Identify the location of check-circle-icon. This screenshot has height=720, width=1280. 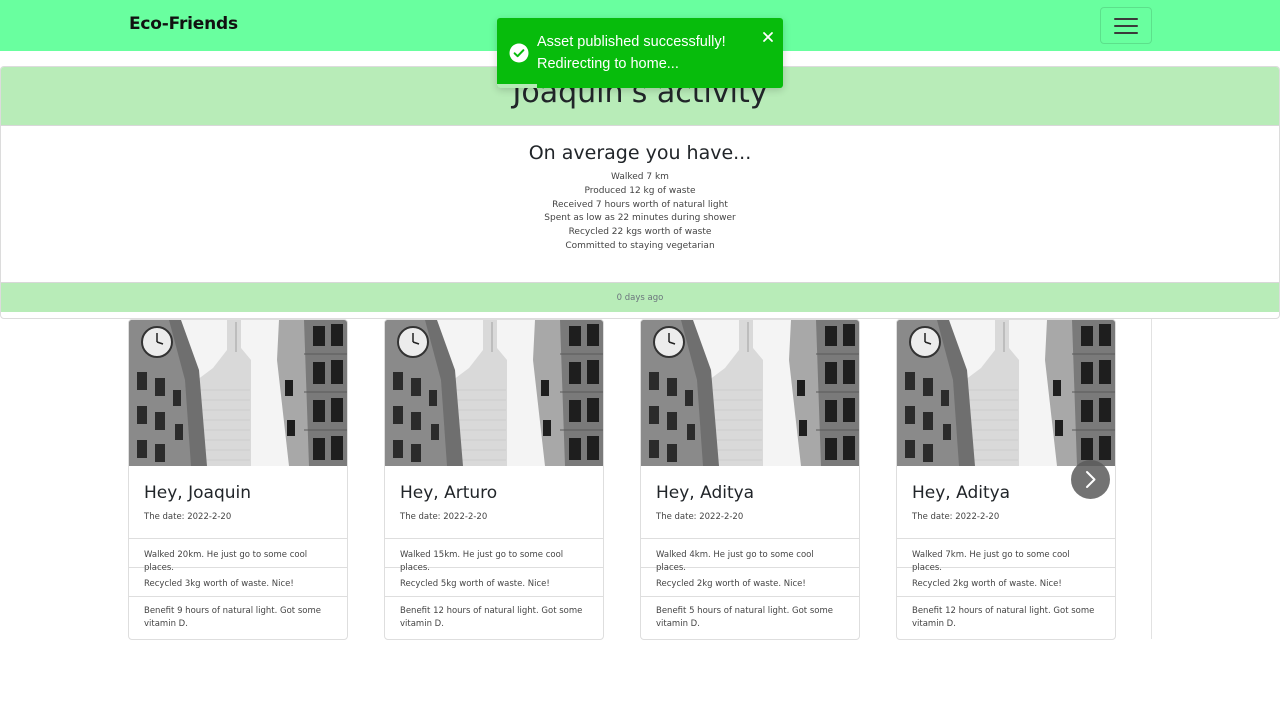
(519, 53).